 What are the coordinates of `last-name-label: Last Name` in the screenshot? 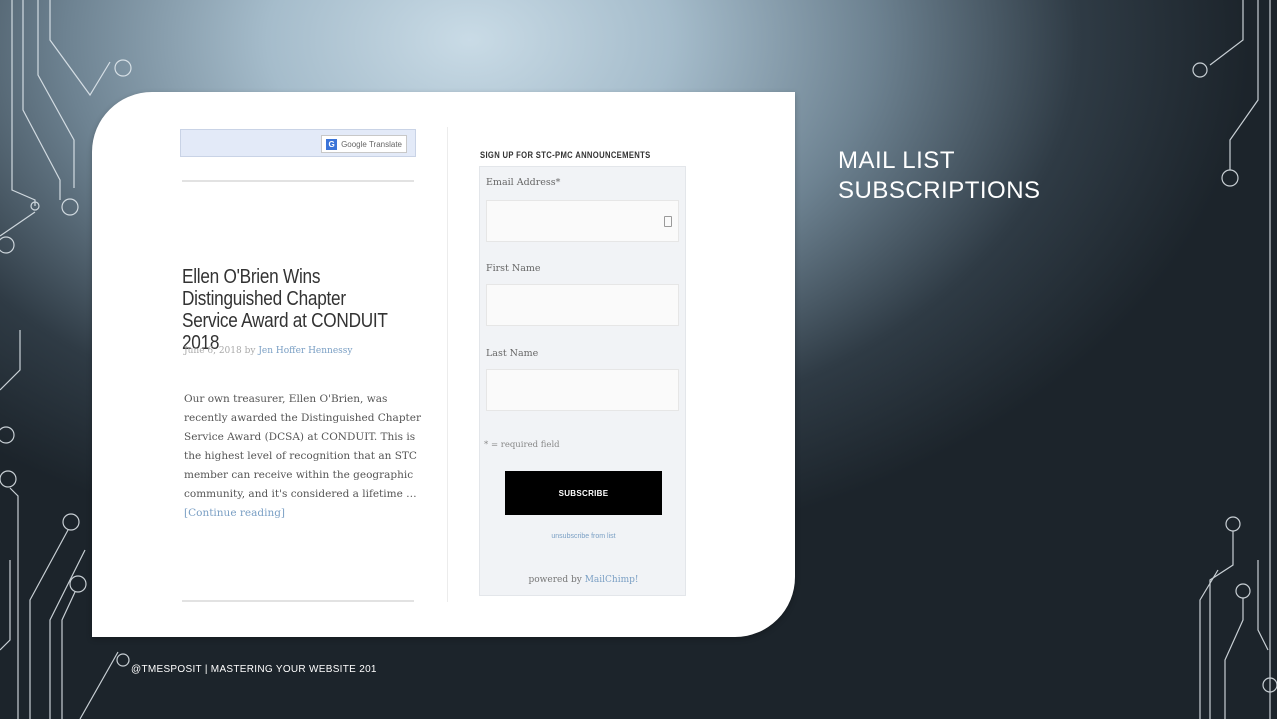 It's located at (512, 353).